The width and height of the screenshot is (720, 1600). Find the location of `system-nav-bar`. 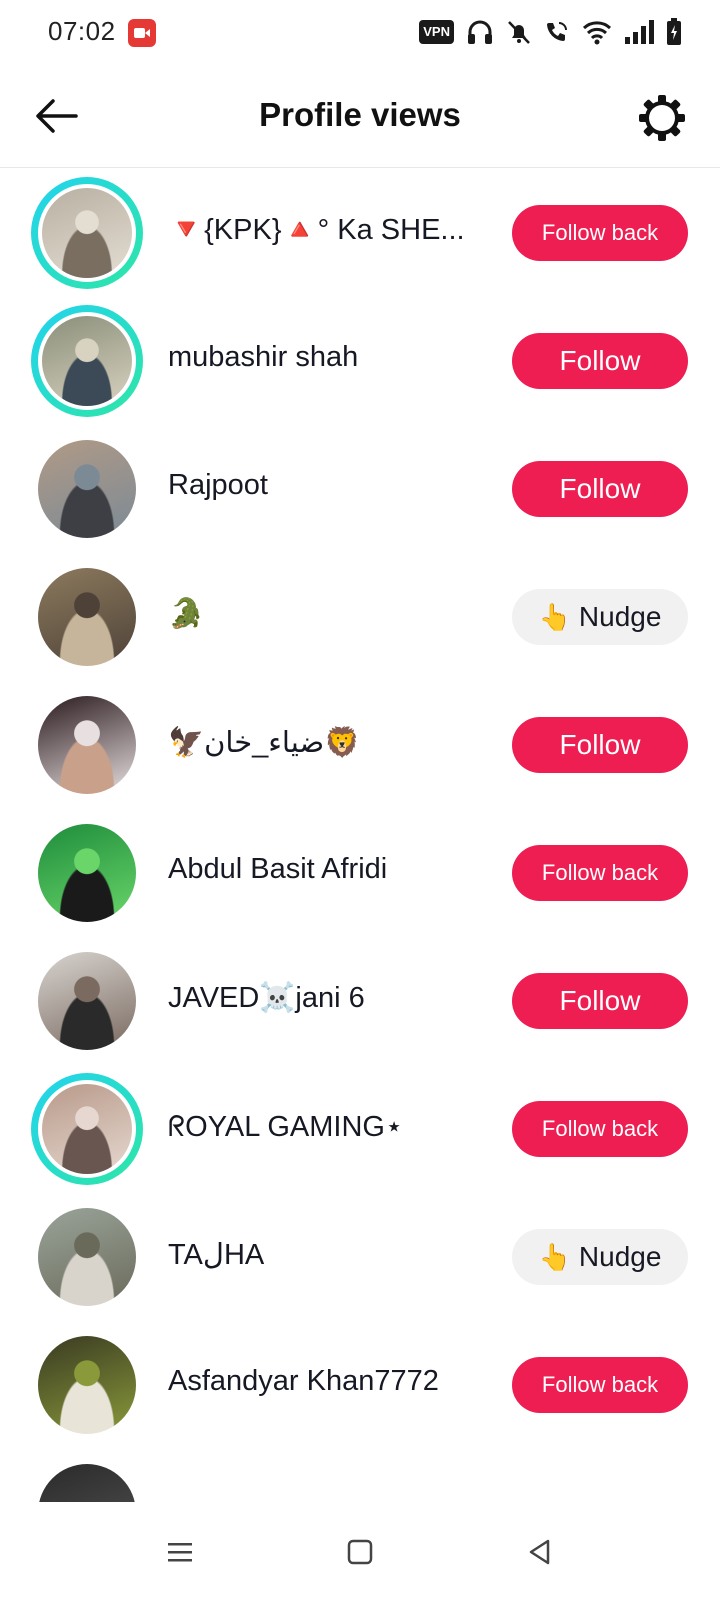

system-nav-bar is located at coordinates (360, 1551).